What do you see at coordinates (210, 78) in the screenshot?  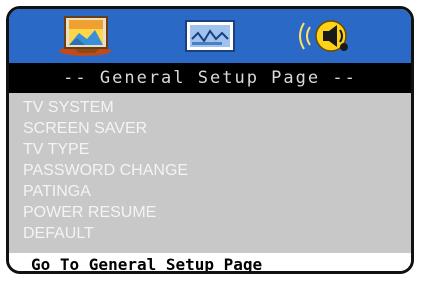 I see `page-title: -- General Setup Page --` at bounding box center [210, 78].